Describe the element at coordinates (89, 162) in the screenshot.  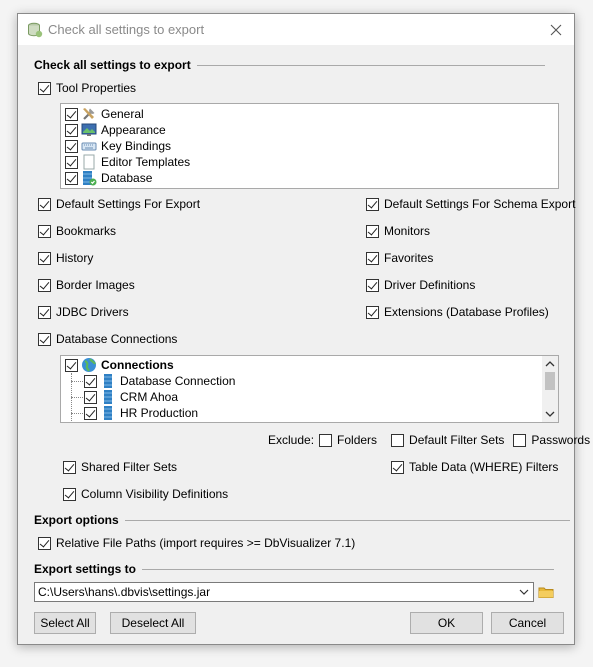
I see `template-icon` at that location.